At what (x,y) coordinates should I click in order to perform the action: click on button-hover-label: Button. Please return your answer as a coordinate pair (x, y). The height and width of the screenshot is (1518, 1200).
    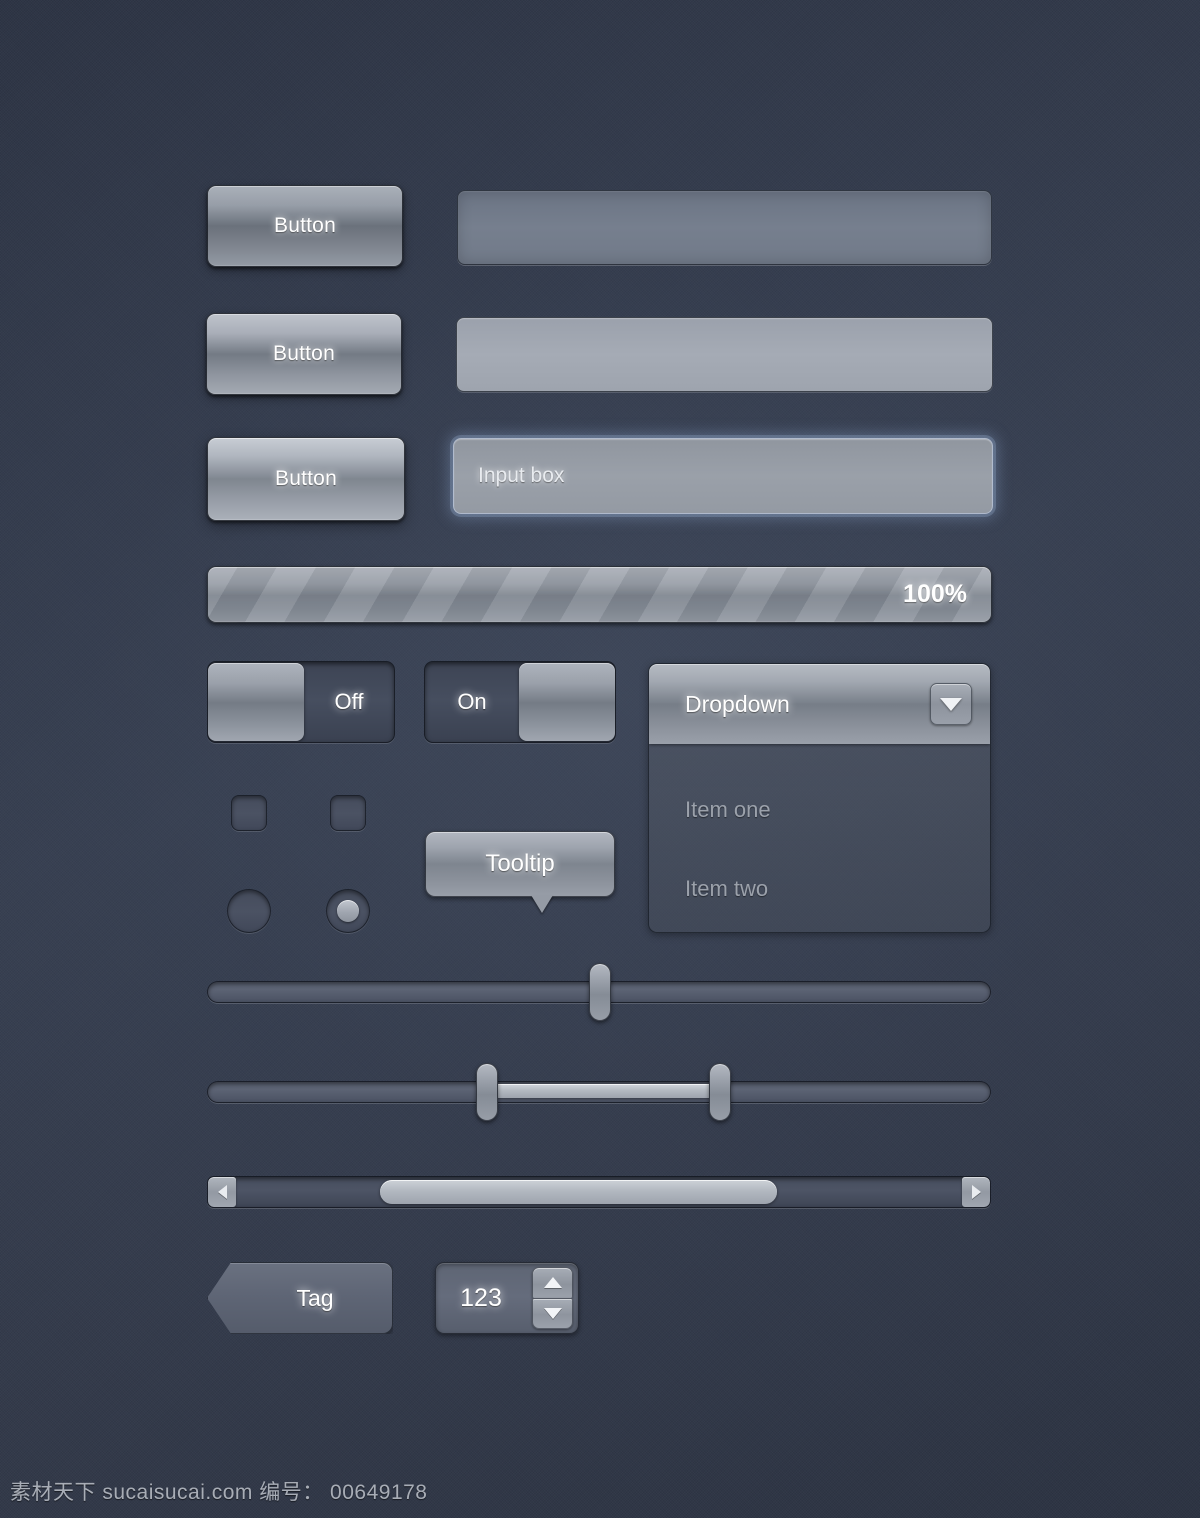
    Looking at the image, I should click on (304, 353).